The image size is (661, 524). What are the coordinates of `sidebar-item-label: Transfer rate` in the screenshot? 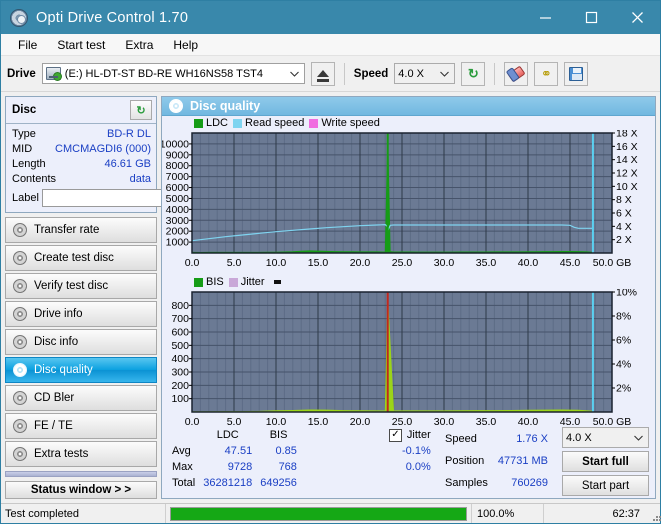 It's located at (67, 230).